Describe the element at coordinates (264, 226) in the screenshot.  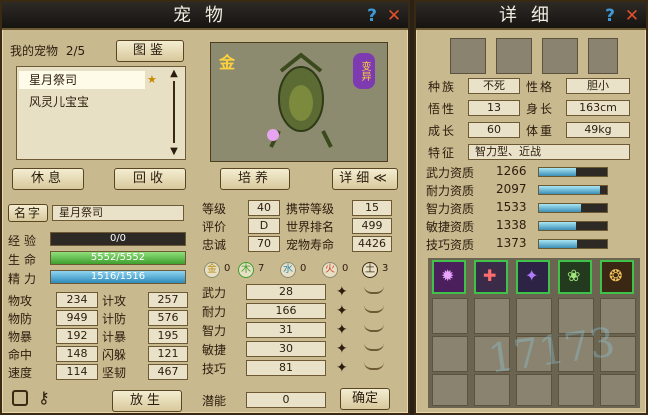
I see `info-value: D` at that location.